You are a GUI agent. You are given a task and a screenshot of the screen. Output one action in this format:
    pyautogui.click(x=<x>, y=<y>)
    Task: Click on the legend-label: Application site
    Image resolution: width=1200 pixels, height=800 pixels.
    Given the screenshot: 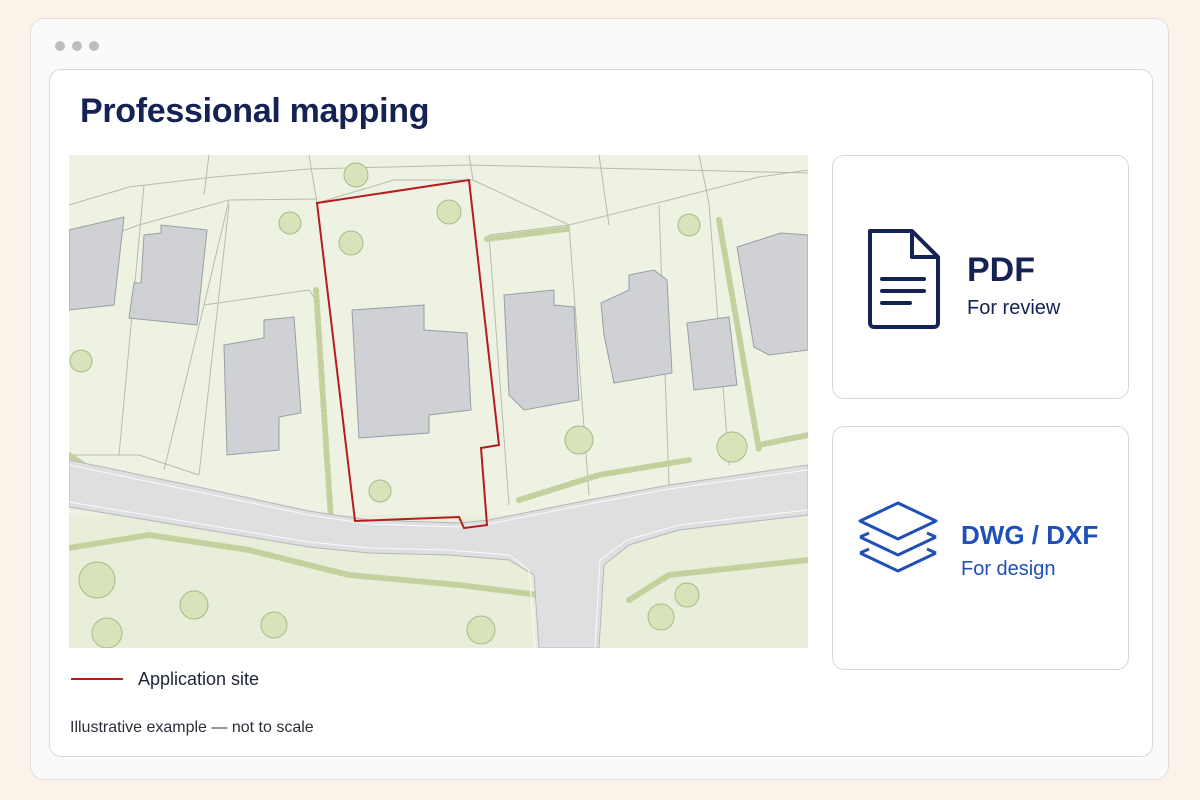 What is the action you would take?
    pyautogui.click(x=199, y=678)
    